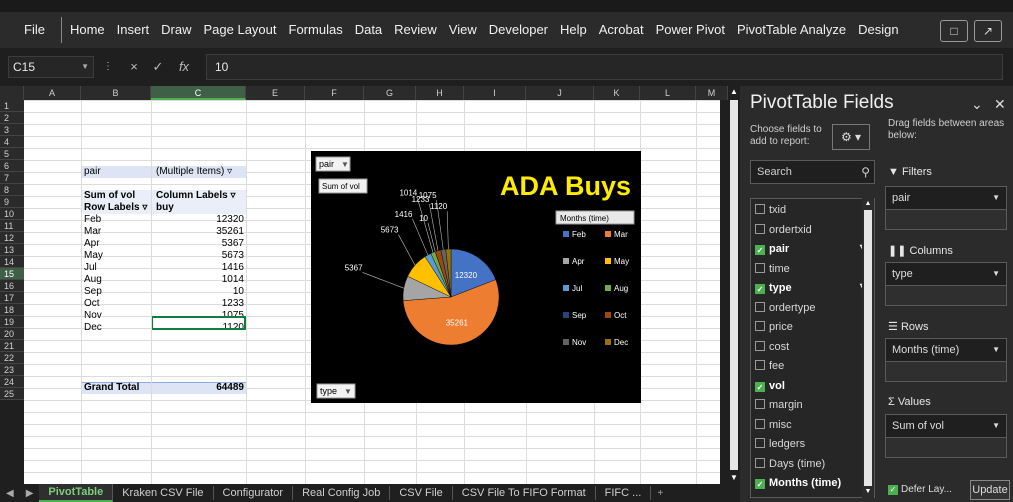  Describe the element at coordinates (780, 444) in the screenshot. I see `field-ledgers: ledgers` at that location.